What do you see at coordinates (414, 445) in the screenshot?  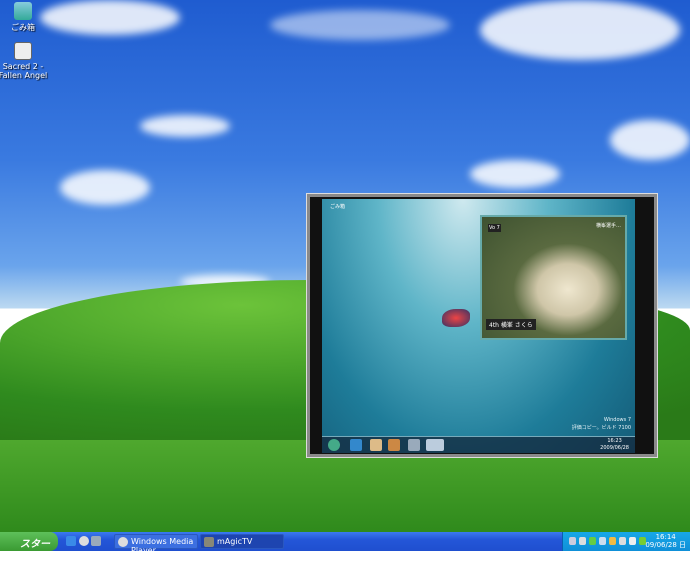 I see `app-icon` at bounding box center [414, 445].